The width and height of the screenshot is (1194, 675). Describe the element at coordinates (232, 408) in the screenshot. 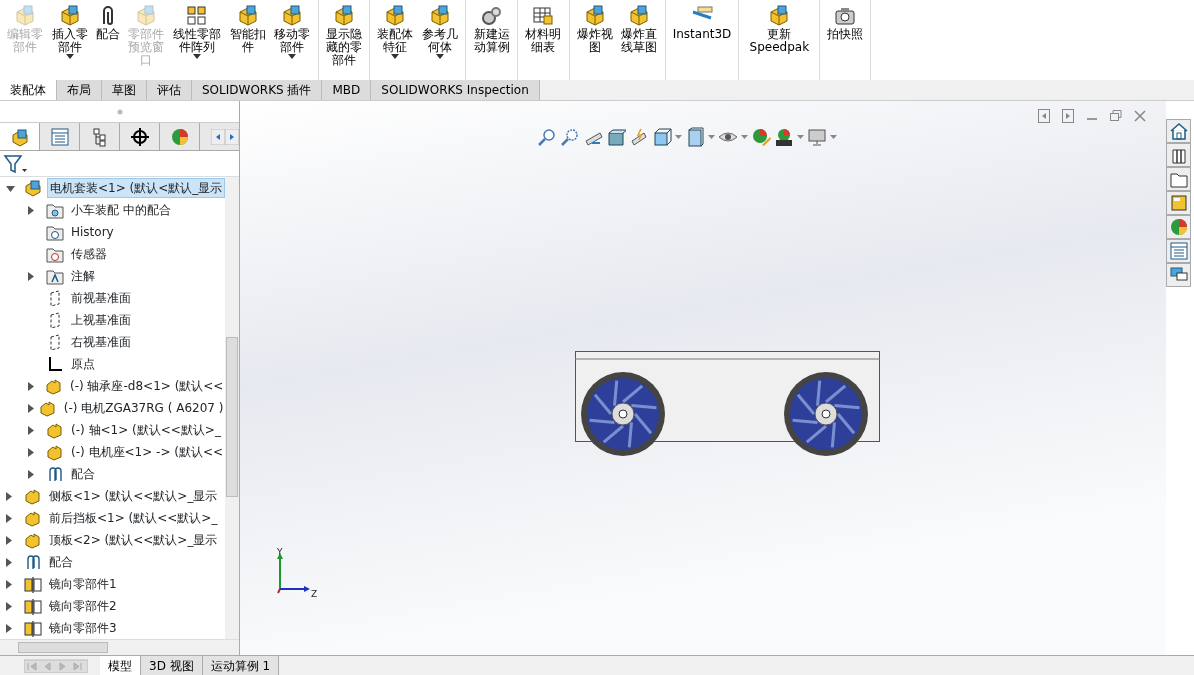

I see `scrollbar` at that location.